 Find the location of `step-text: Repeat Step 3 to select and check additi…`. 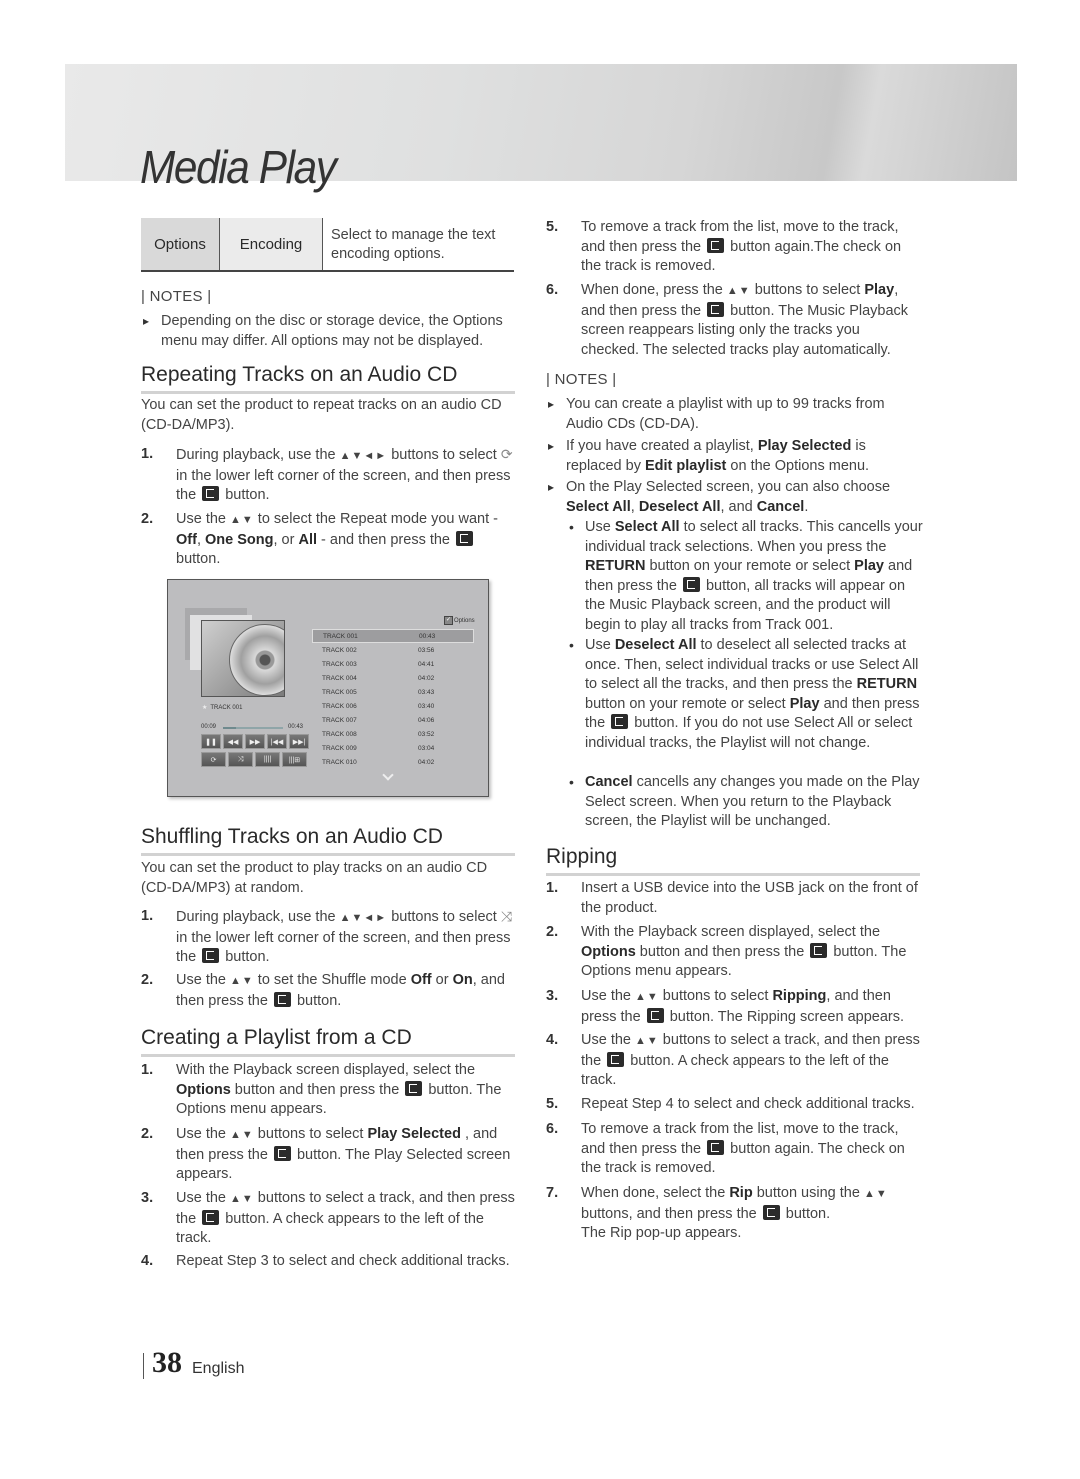

step-text: Repeat Step 3 to select and check additi… is located at coordinates (343, 1261).